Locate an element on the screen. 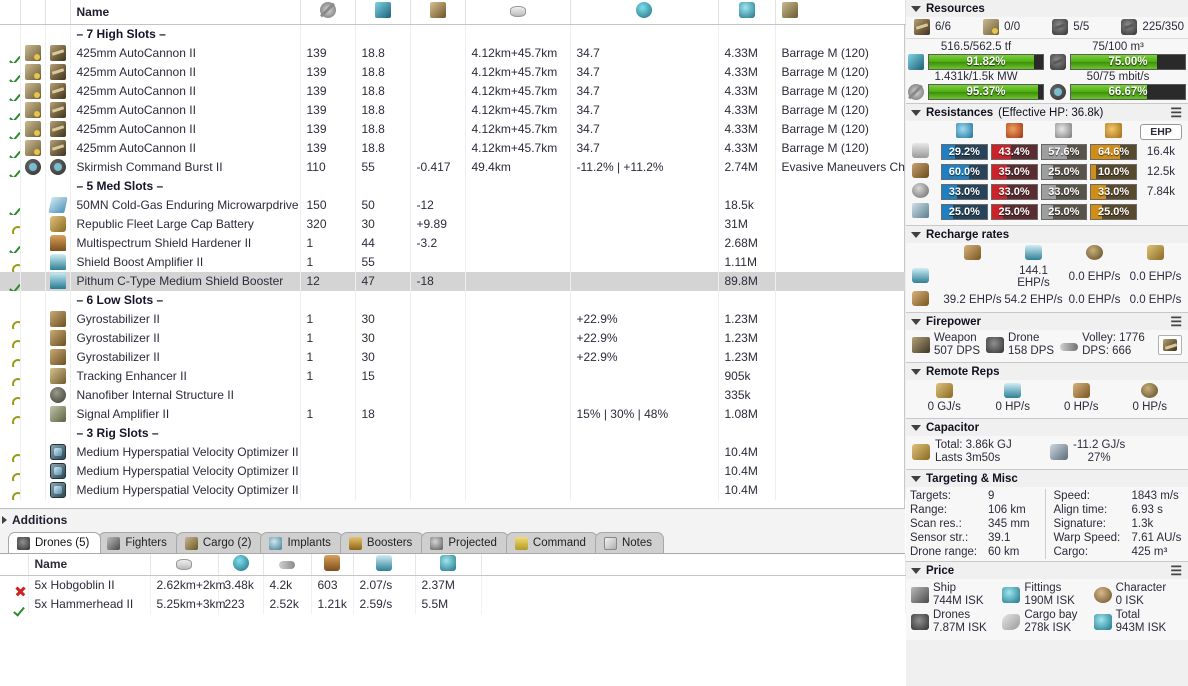 This screenshot has height=686, width=1188. col-module-icon is located at coordinates (58, 12).